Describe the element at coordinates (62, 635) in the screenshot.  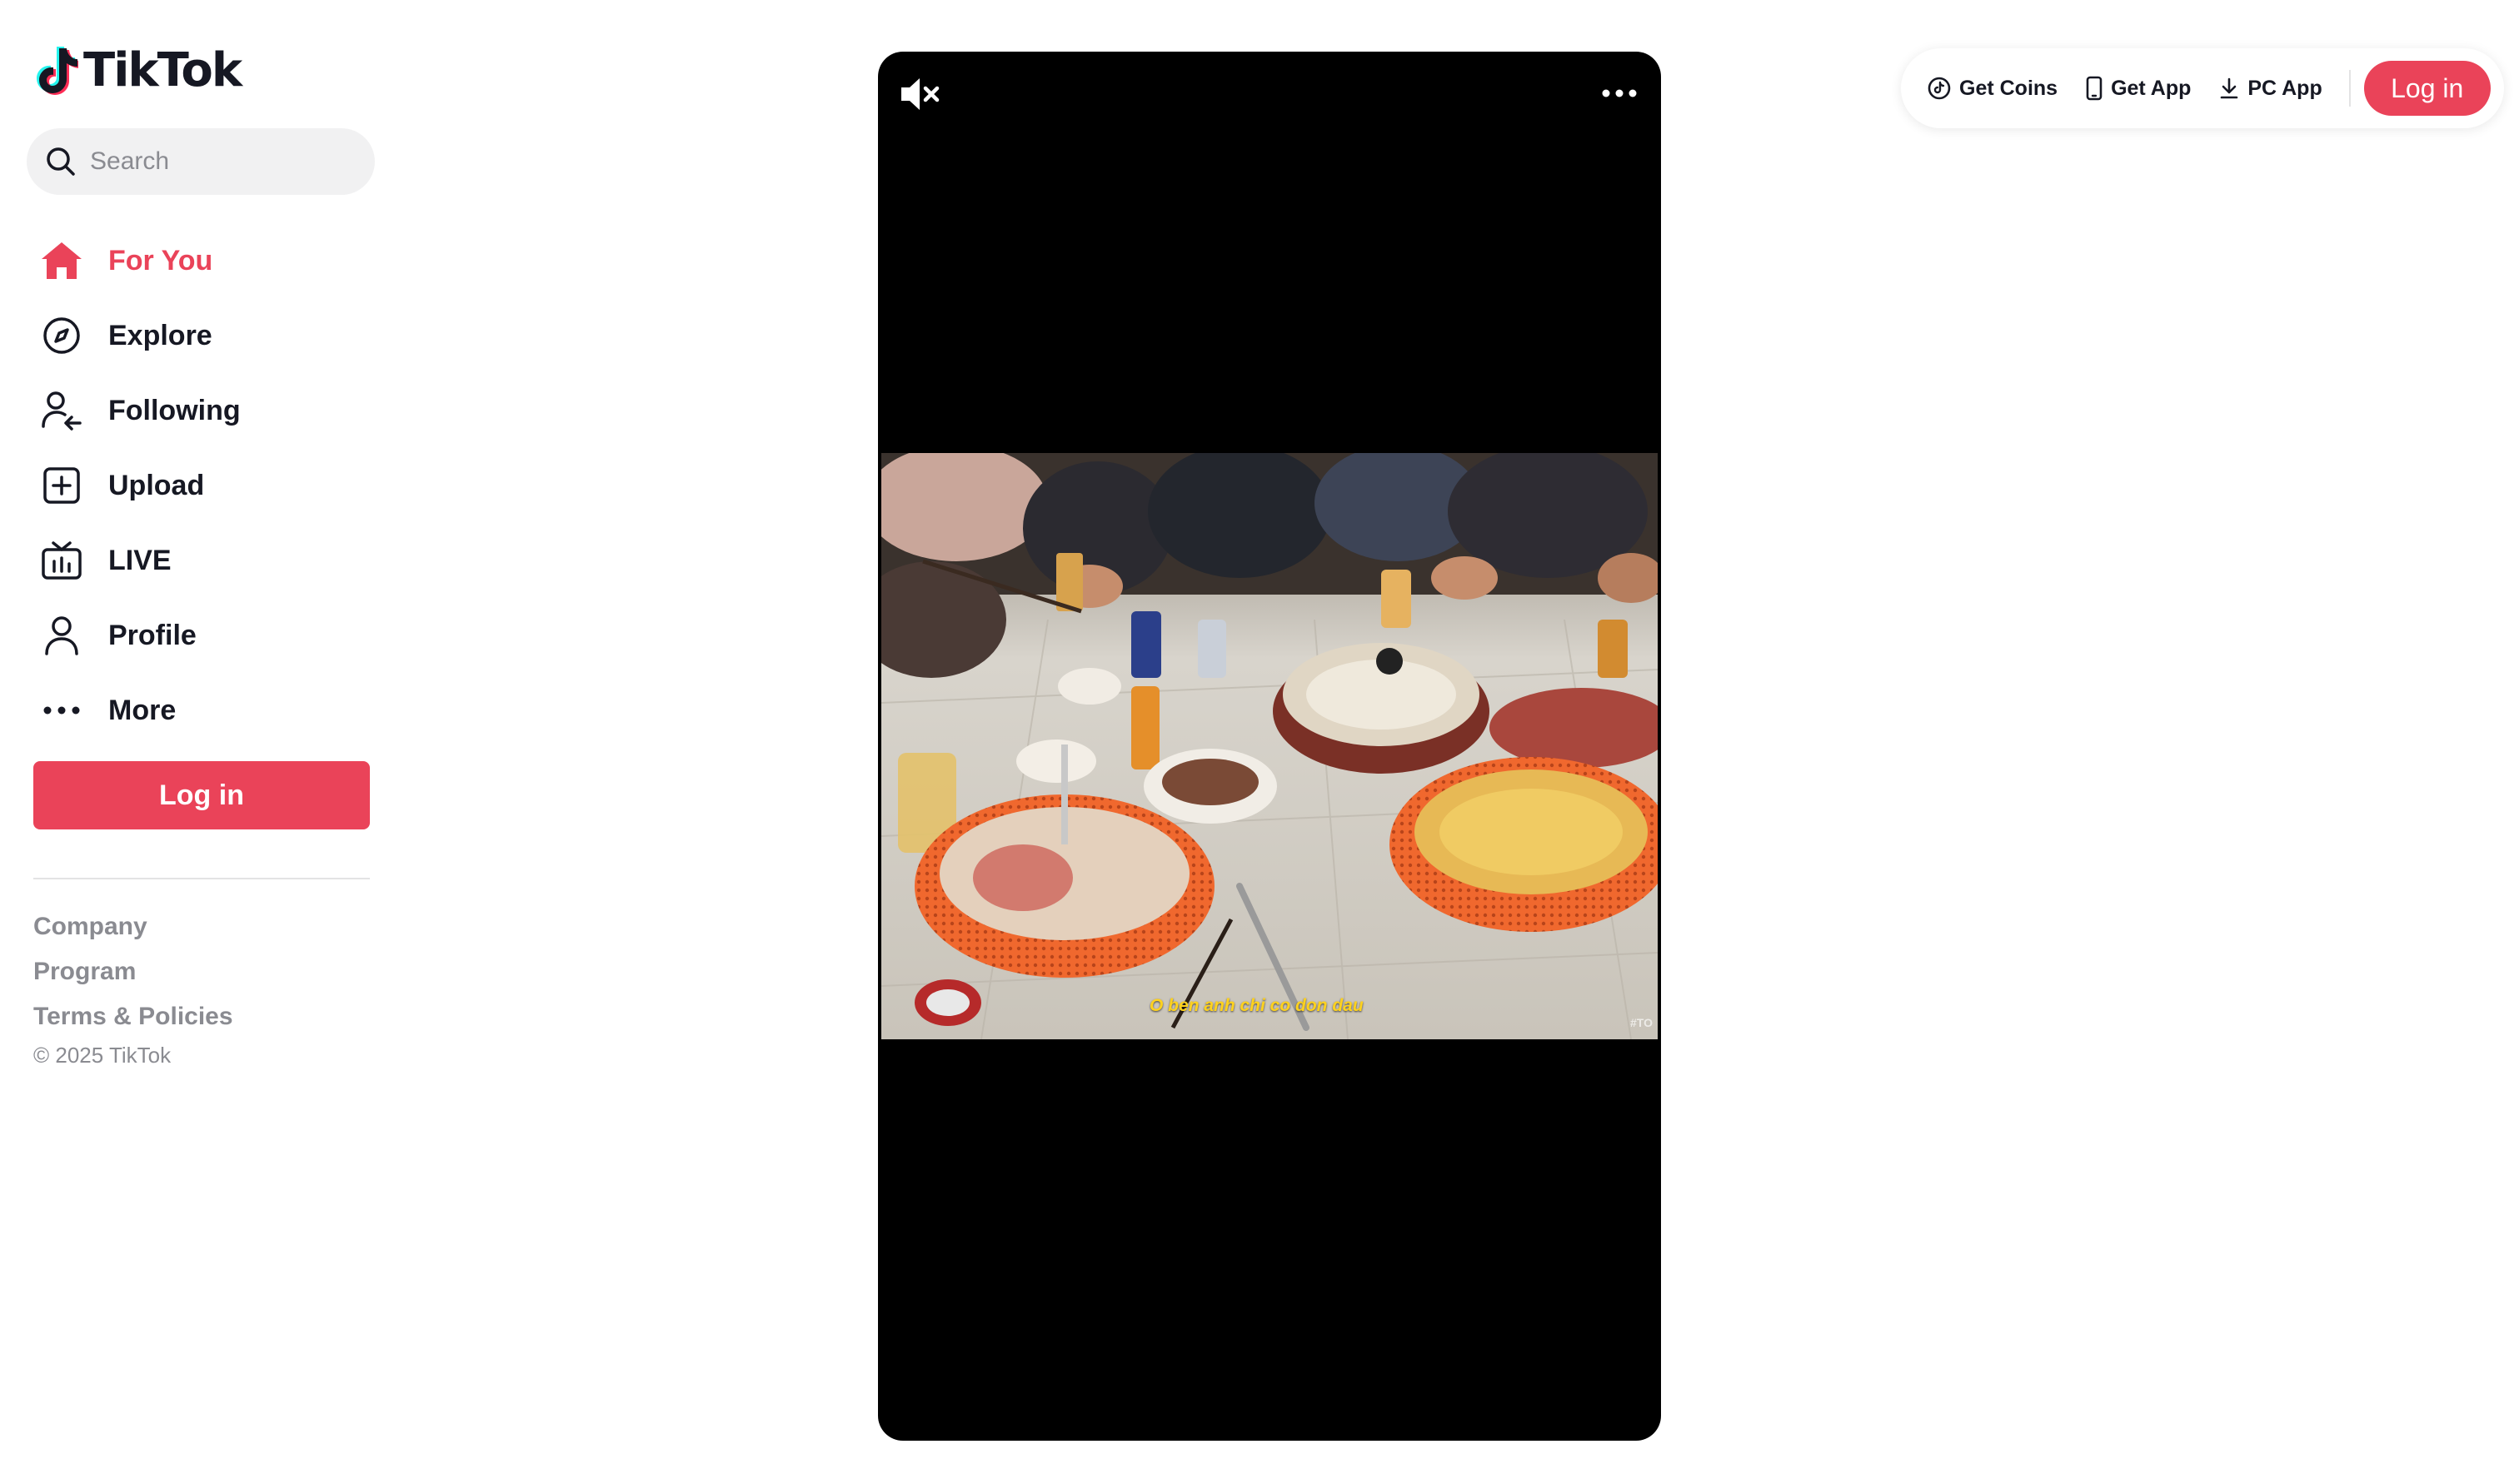
I see `profile-icon` at that location.